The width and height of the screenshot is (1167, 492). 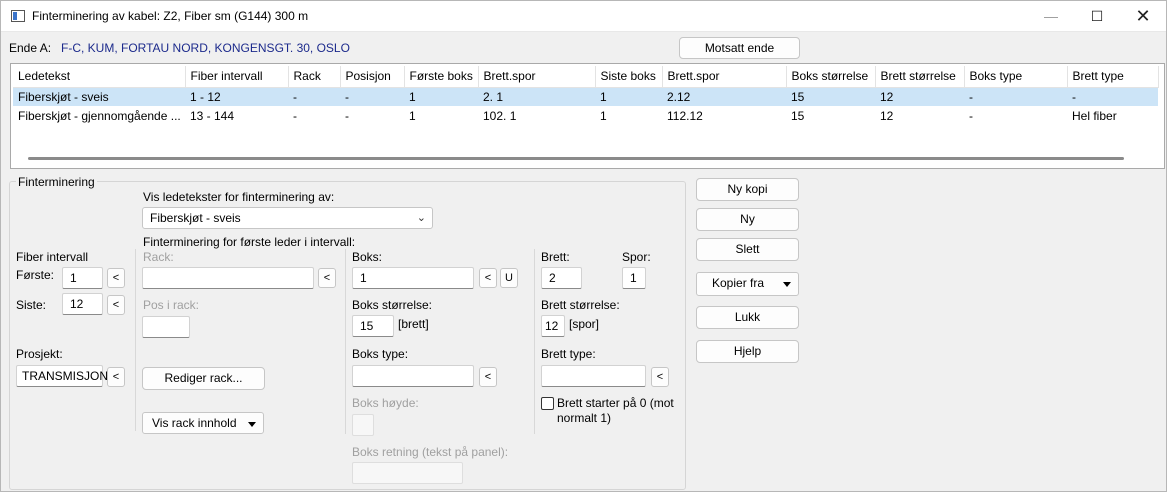 What do you see at coordinates (500, 115) in the screenshot?
I see `table-cell: 102. 1` at bounding box center [500, 115].